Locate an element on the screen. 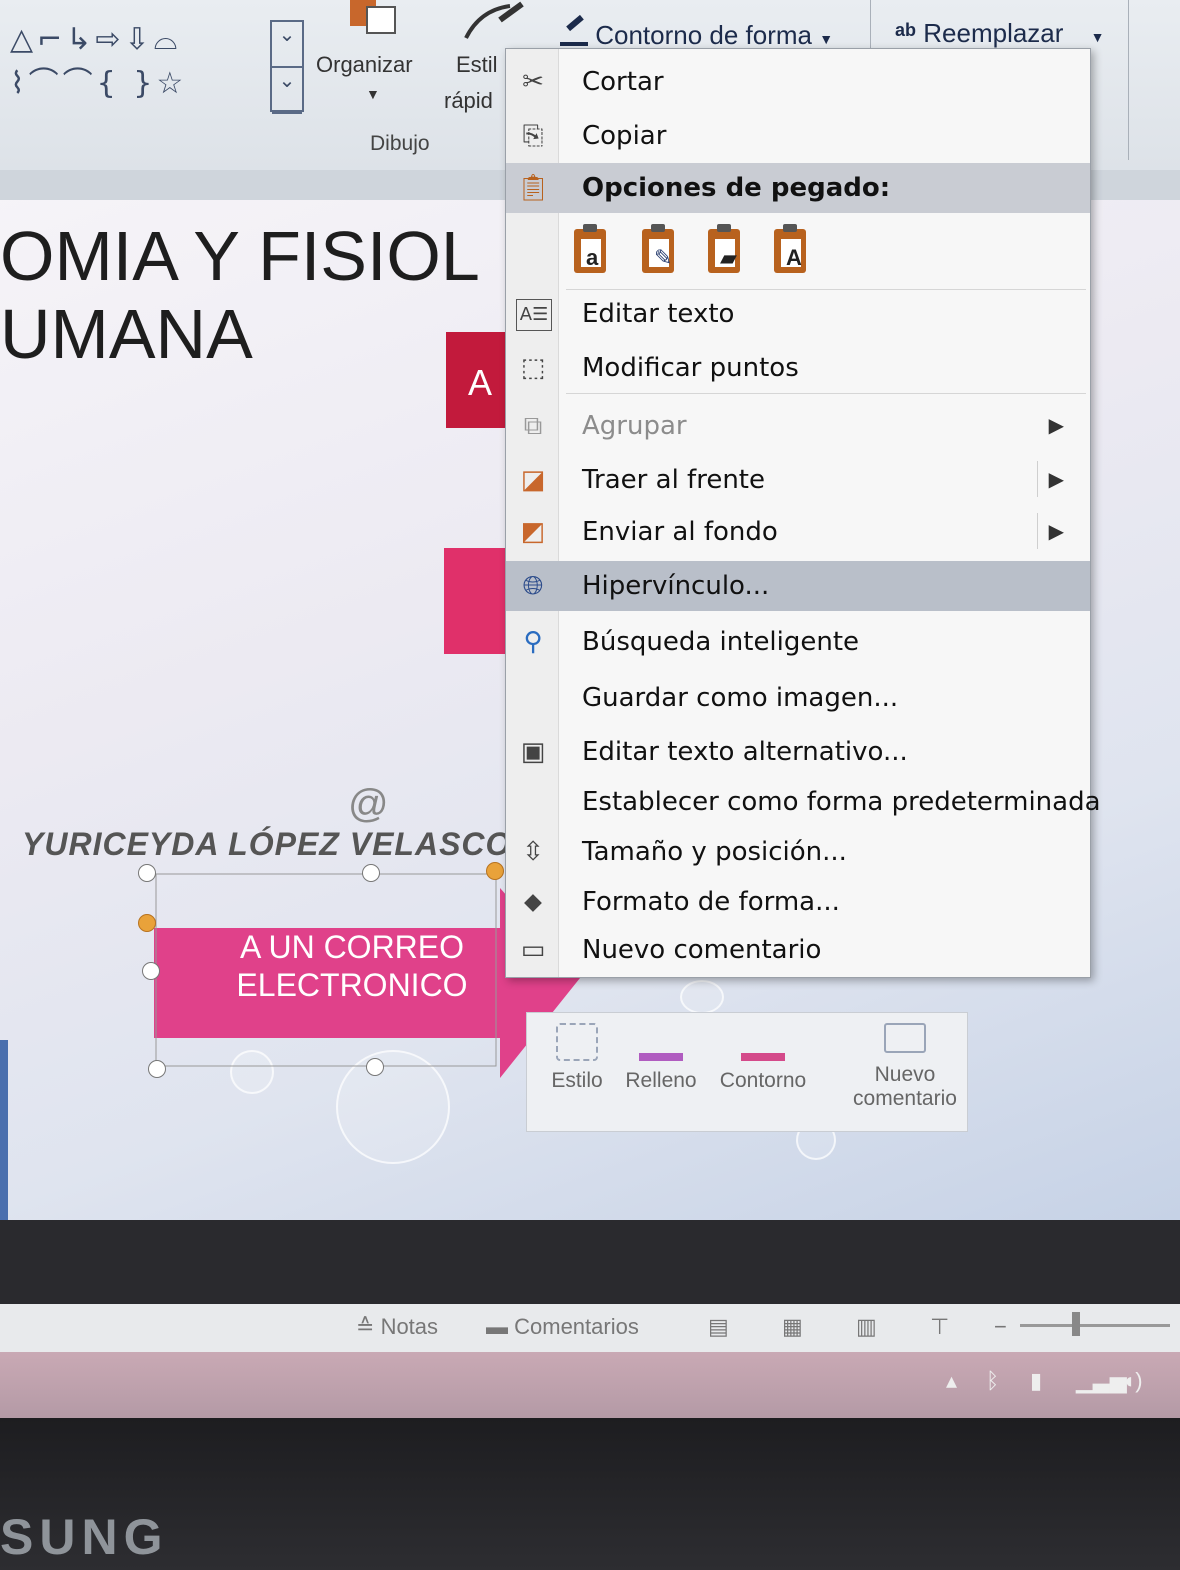 The width and height of the screenshot is (1180, 1570). paste-keep-source-icon: a is located at coordinates (591, 249).